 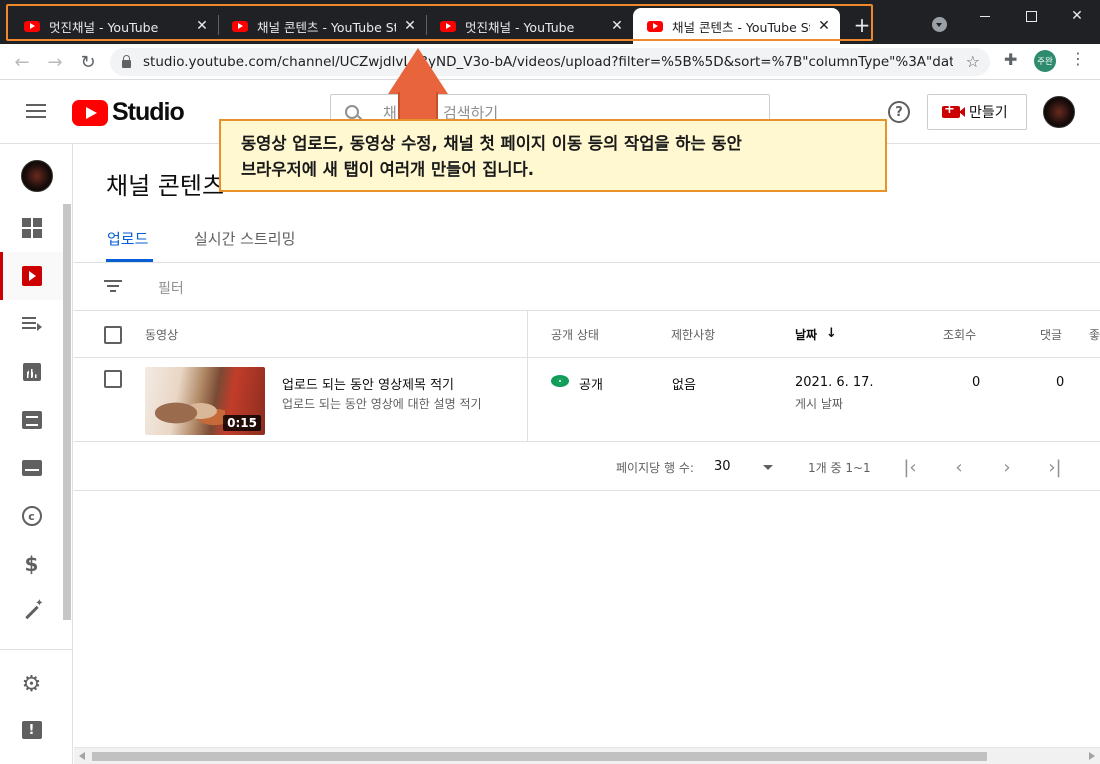 I want to click on sidebar-scrollbar, so click(x=67, y=412).